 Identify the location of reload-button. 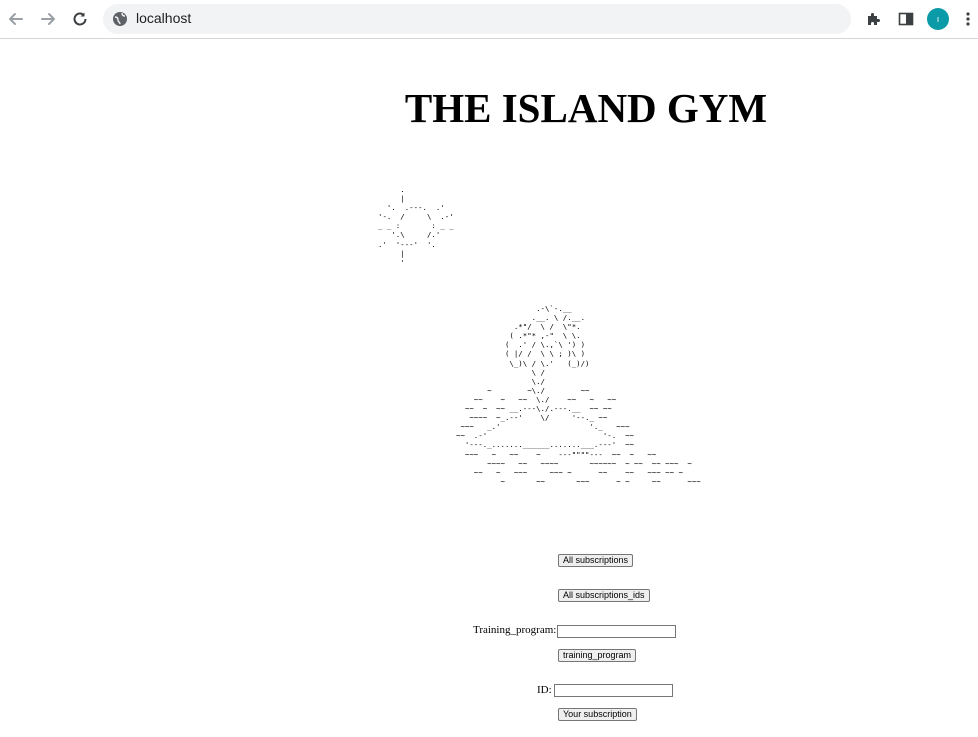
(80, 19).